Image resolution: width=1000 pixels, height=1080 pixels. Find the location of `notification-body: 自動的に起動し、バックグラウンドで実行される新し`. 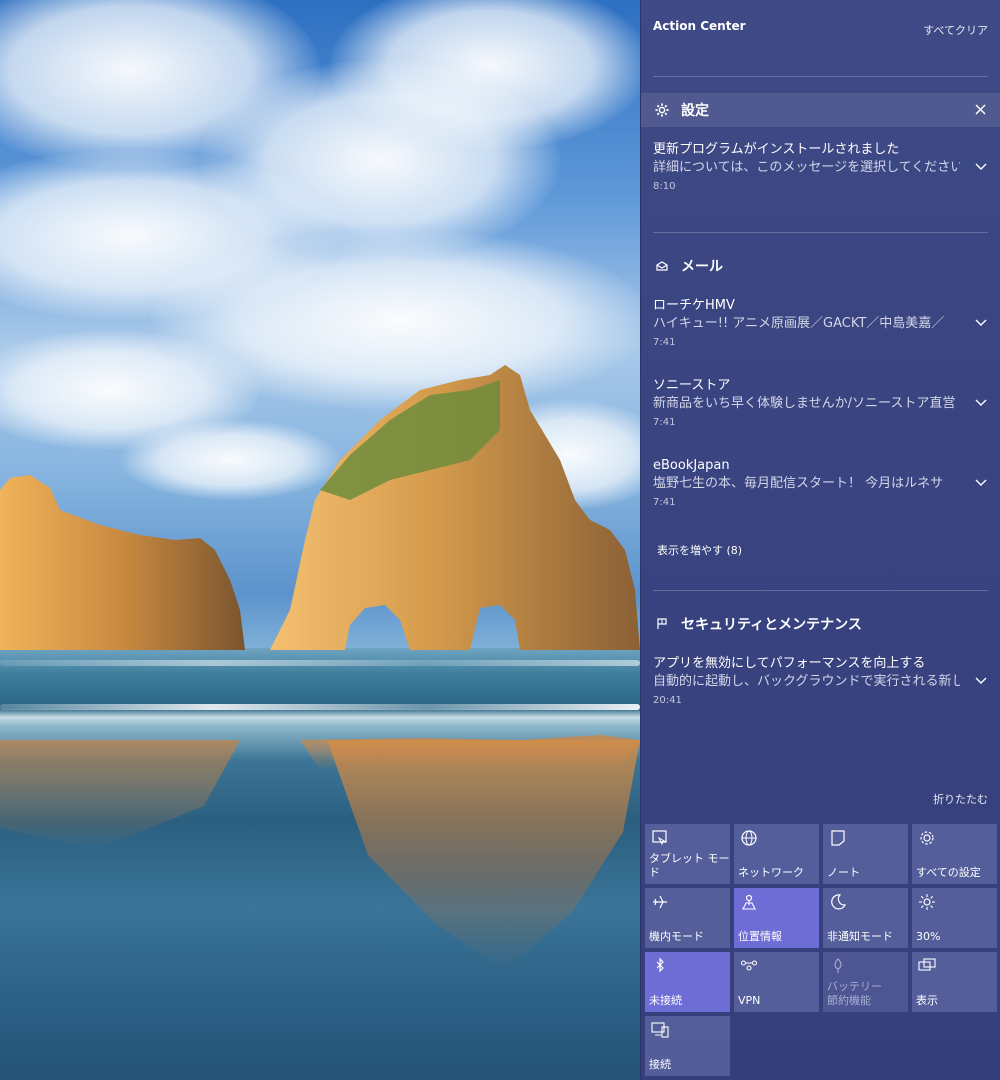

notification-body: 自動的に起動し、バックグラウンドで実行される新し is located at coordinates (806, 681).